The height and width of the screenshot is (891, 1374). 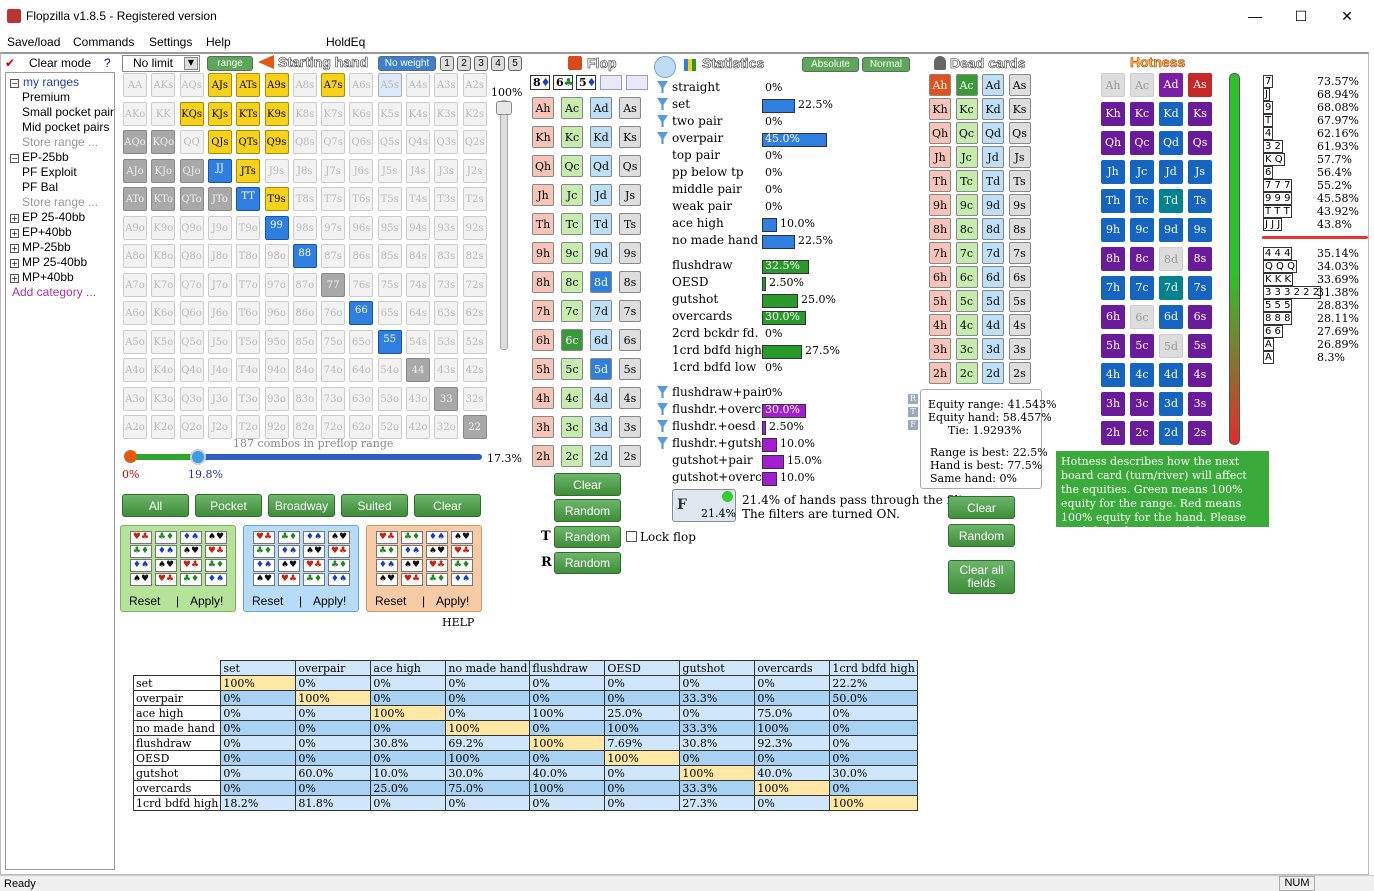 What do you see at coordinates (130, 456) in the screenshot?
I see `range-slider-min-handle` at bounding box center [130, 456].